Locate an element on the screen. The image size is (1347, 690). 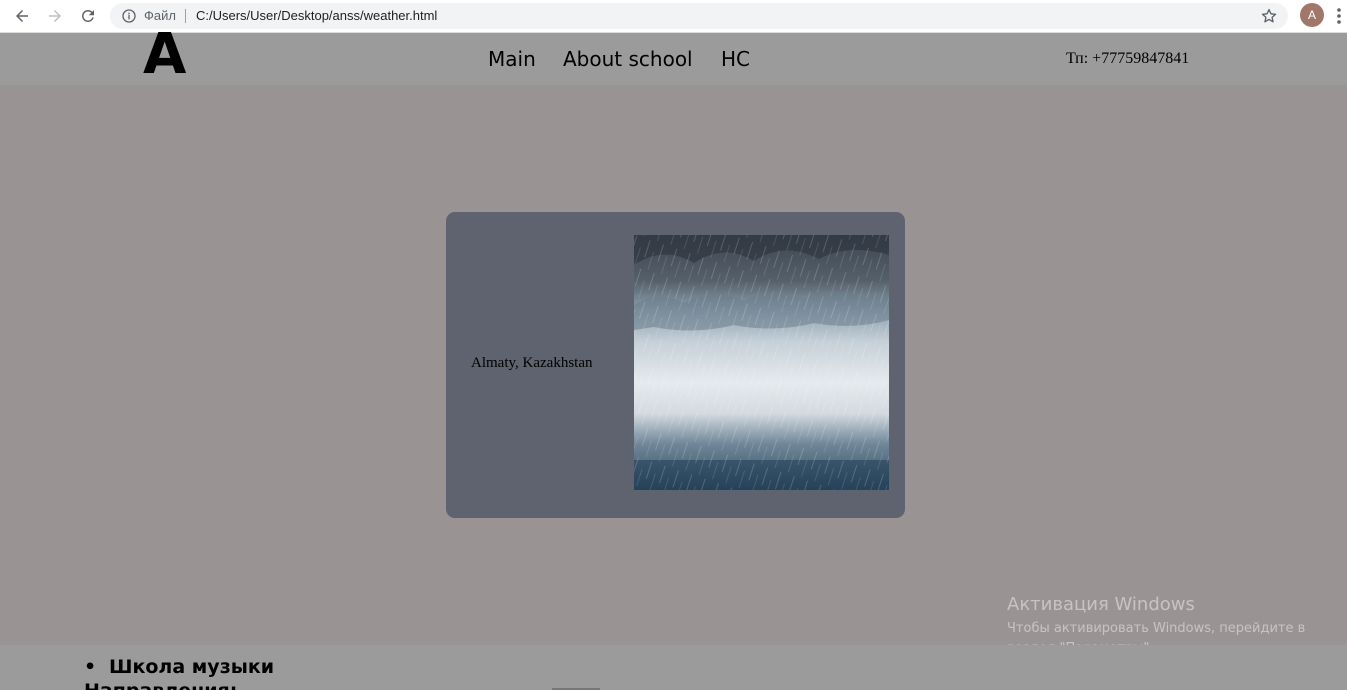
site-header: A Main About school HC Тп: +77759847841 is located at coordinates (673, 56).